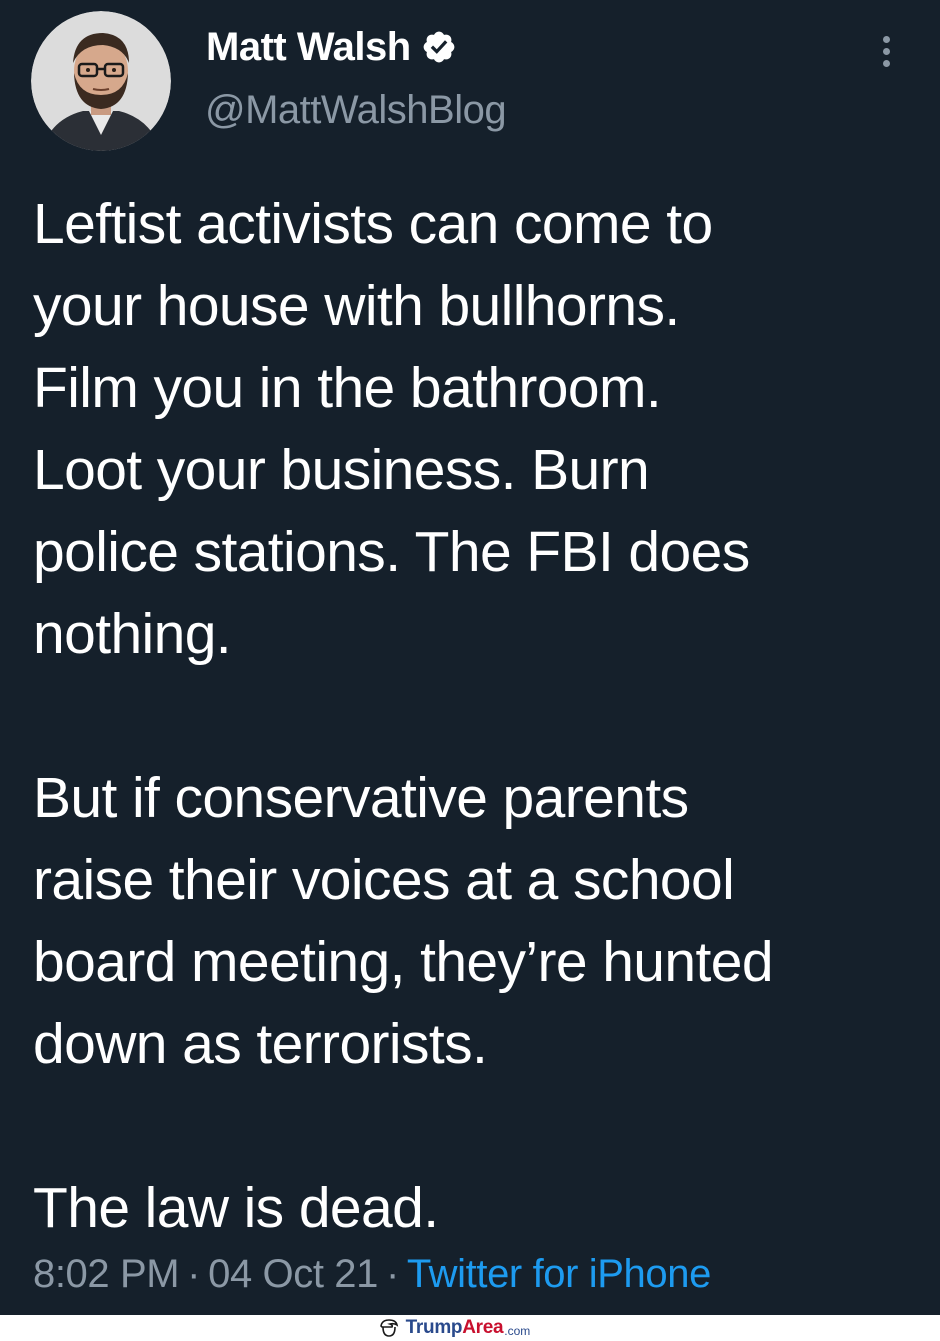  What do you see at coordinates (106, 1274) in the screenshot?
I see `tweet-time: 8:02 PM` at bounding box center [106, 1274].